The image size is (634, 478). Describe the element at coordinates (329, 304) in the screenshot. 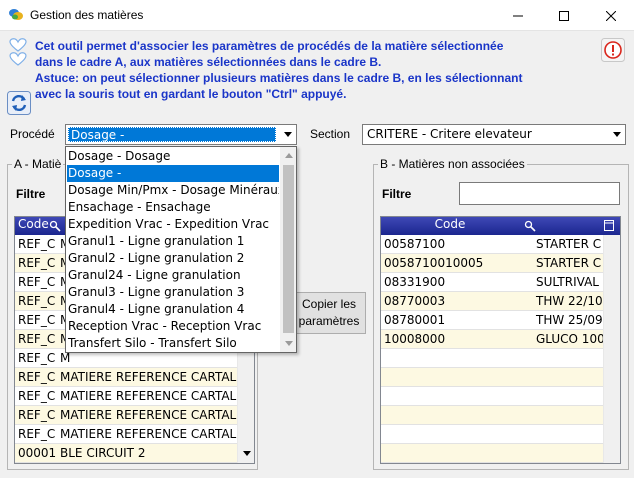

I see `copy-button-line: Copier les` at that location.